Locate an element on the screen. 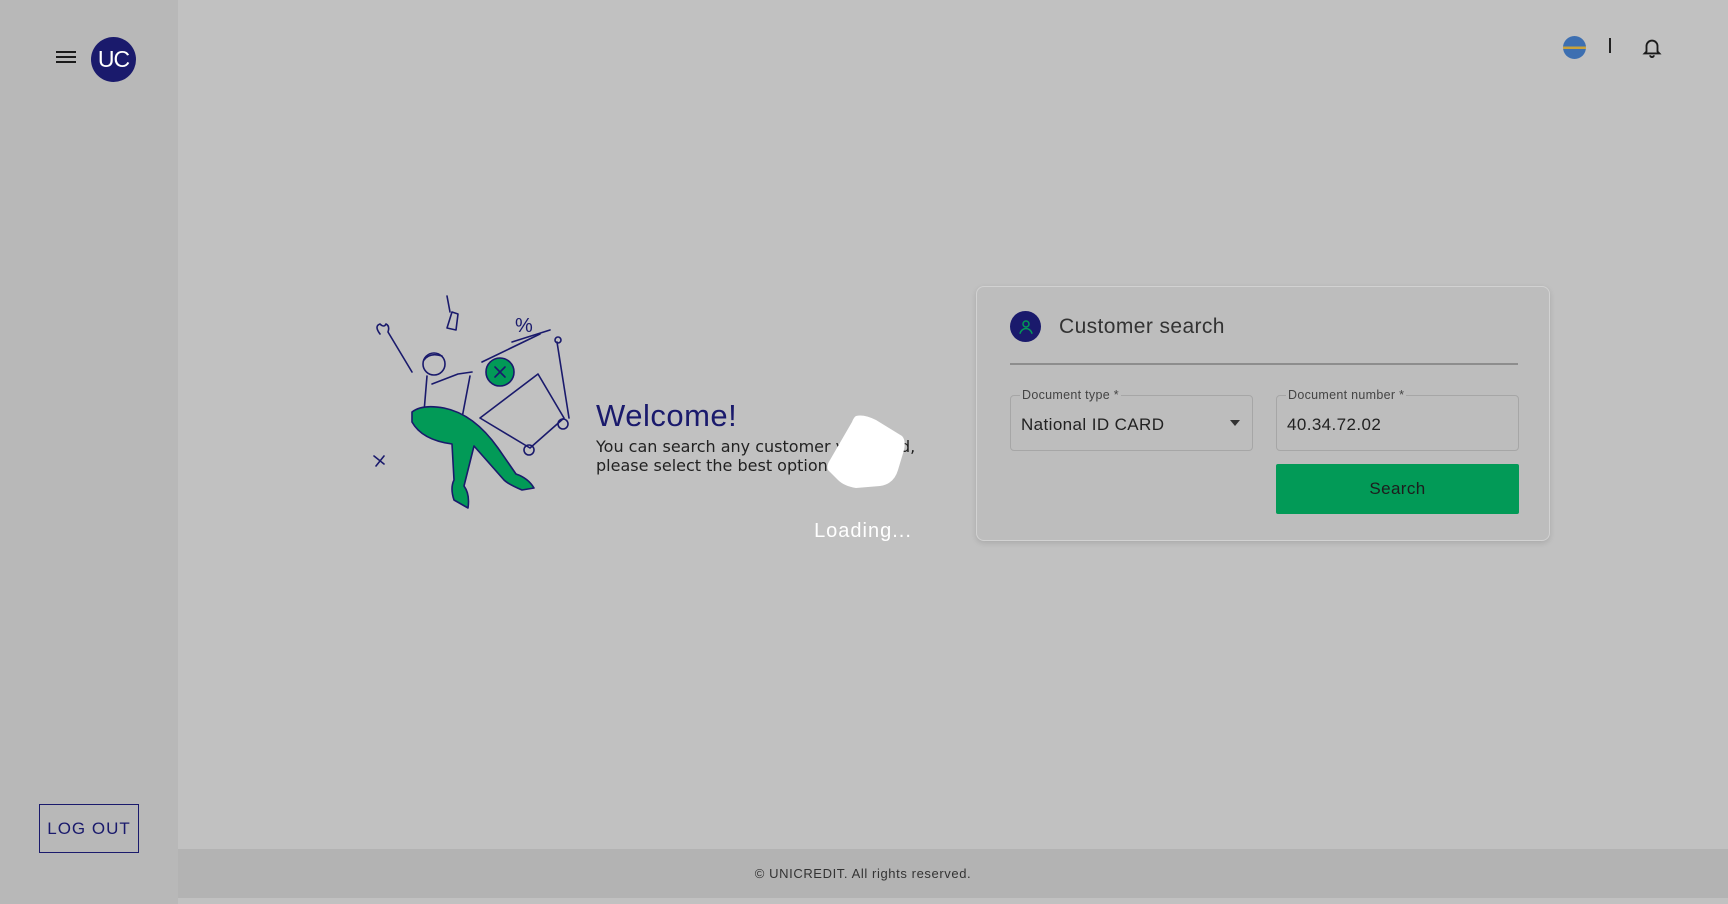  topbar-divider is located at coordinates (1610, 45).